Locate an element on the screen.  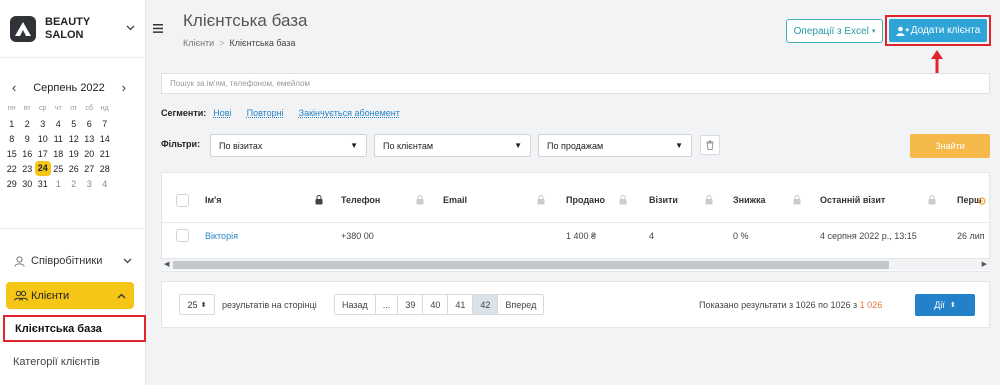
calendar-day: 16 is located at coordinates (28, 154).